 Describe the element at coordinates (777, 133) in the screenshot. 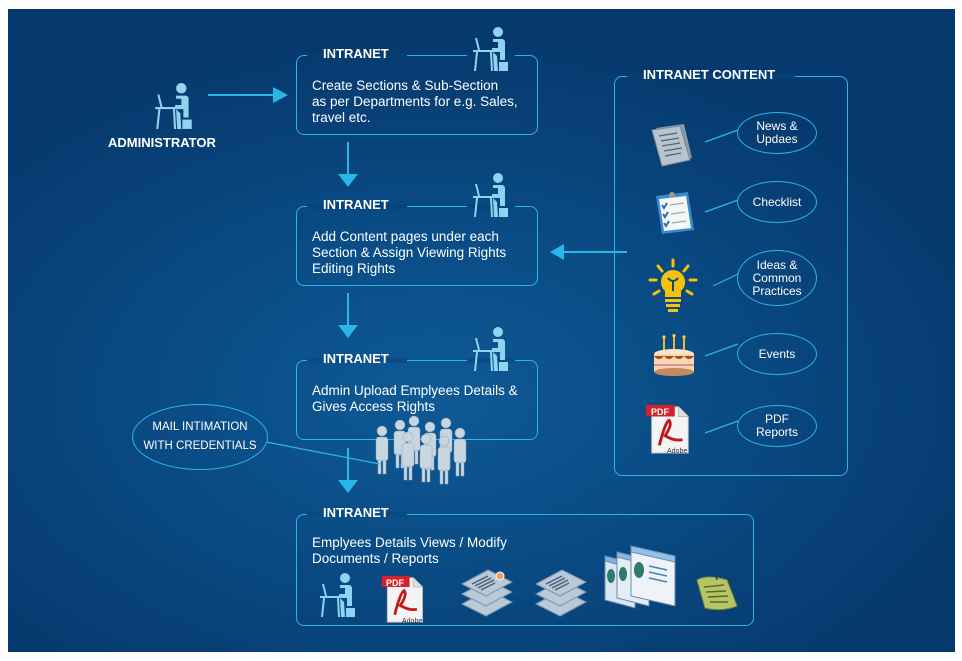

I see `content-item-news-updates: News & Updaes` at that location.